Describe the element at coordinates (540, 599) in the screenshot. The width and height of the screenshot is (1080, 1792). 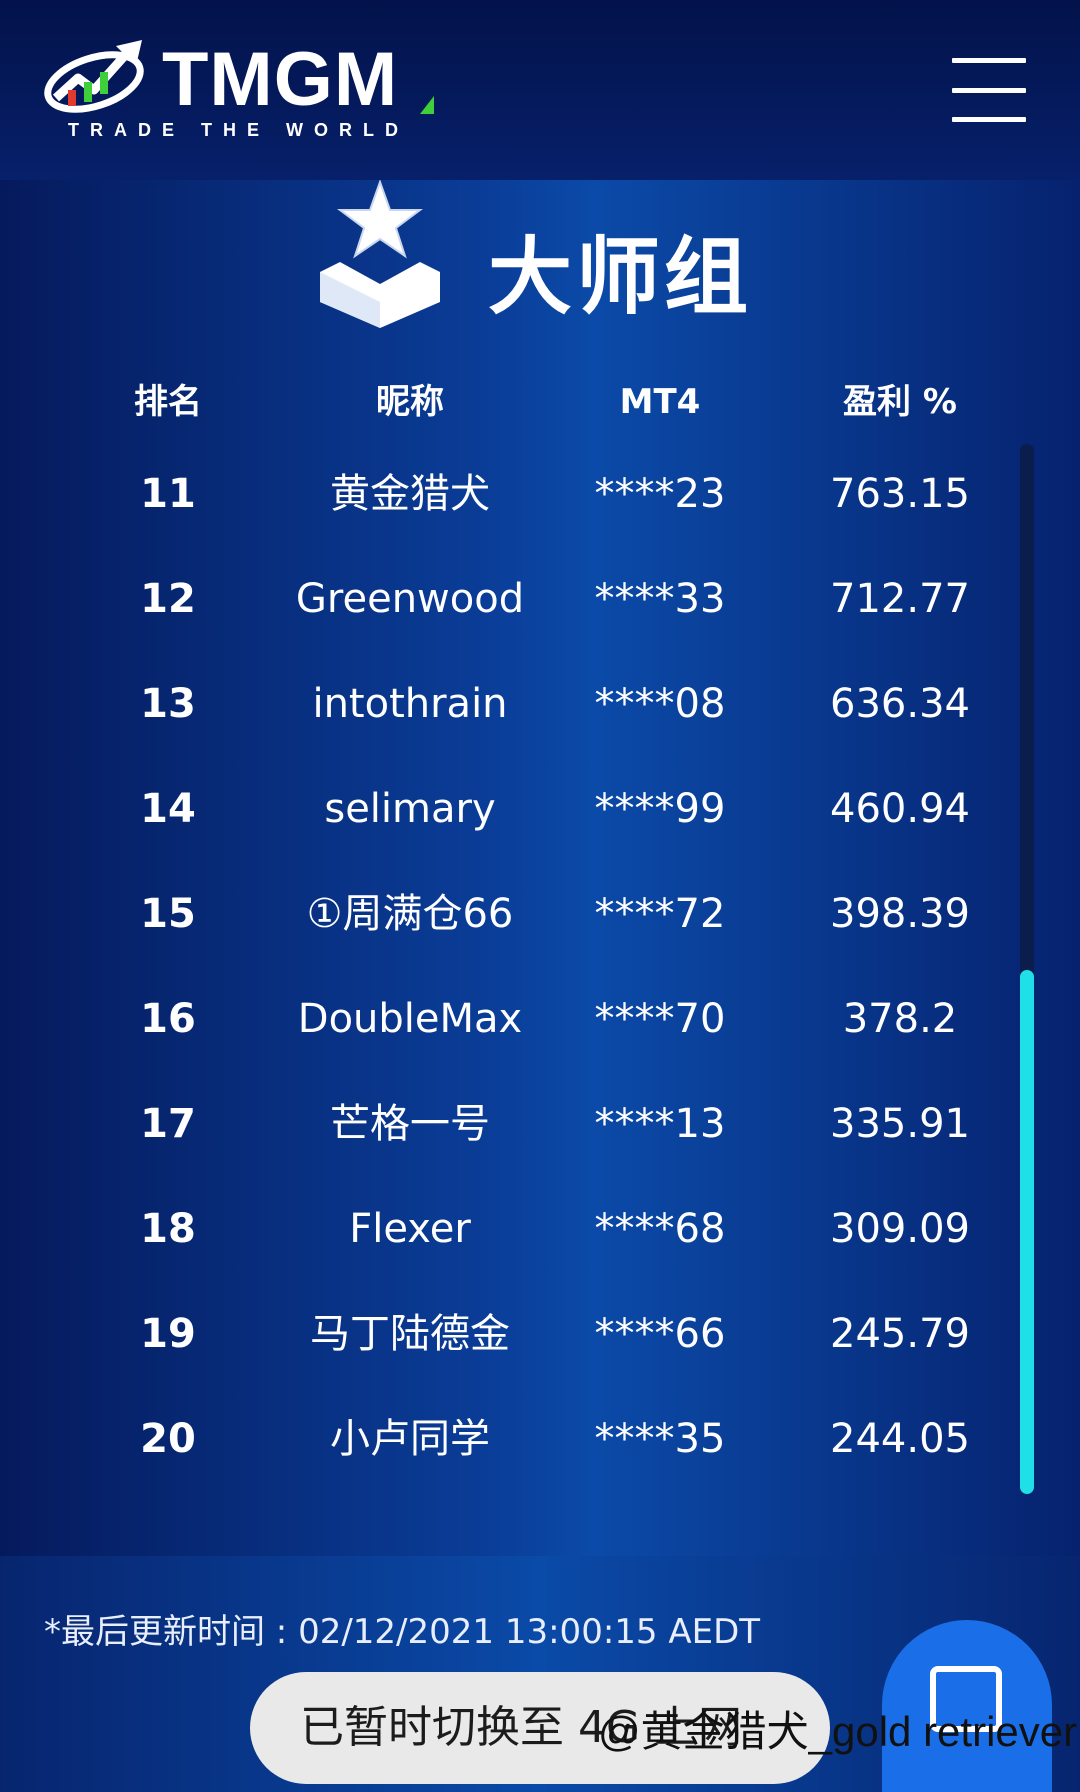
I see `table-row: 12 Greenwood ****33 712.77` at that location.